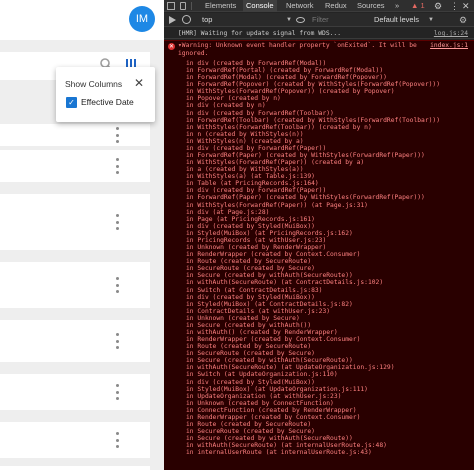 The image size is (474, 470). Describe the element at coordinates (220, 6) in the screenshot. I see `tab-elements: Elements` at that location.